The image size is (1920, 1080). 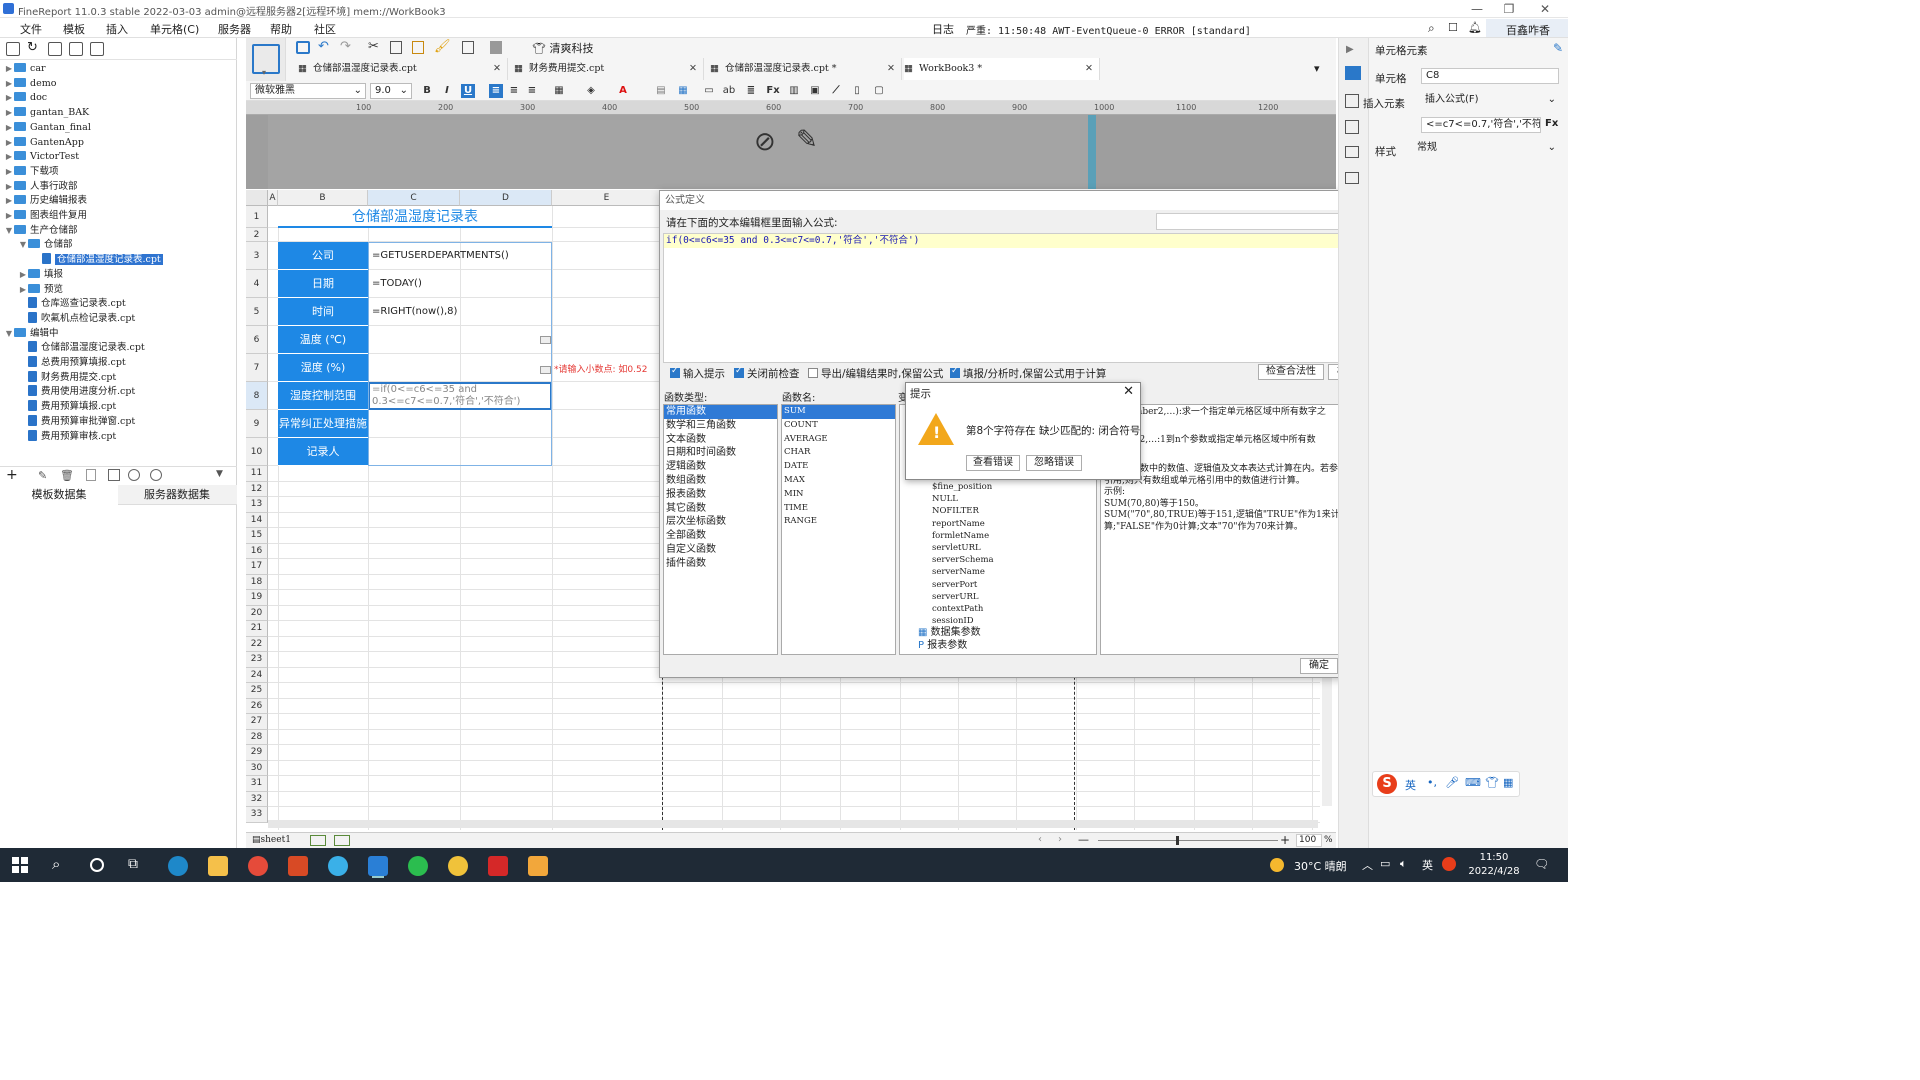 What do you see at coordinates (538, 866) in the screenshot?
I see `archive-icon` at bounding box center [538, 866].